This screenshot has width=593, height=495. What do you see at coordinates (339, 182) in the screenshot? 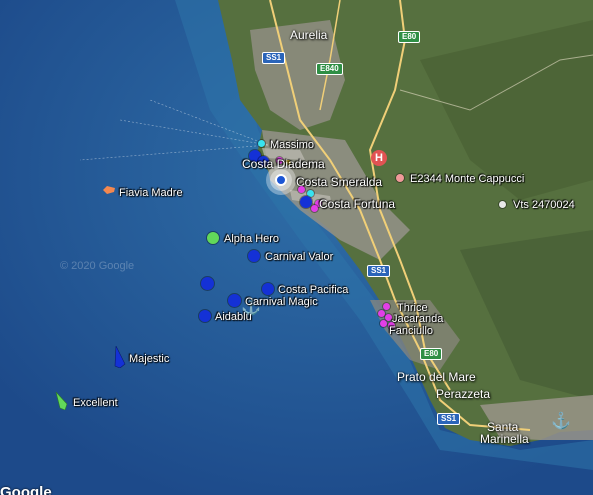
I see `vessel-label-costa-smeralda: Costa Smeralda` at bounding box center [339, 182].